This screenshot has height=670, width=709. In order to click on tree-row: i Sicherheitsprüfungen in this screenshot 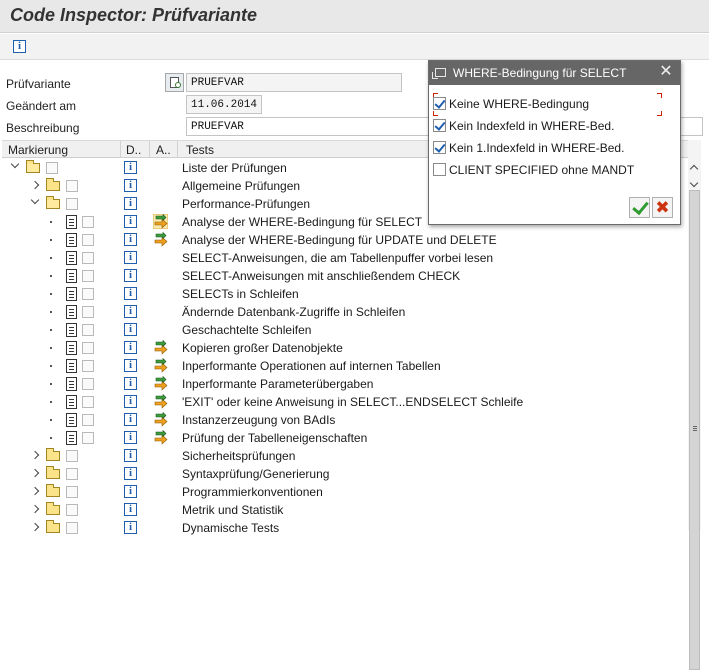, I will do `click(344, 456)`.